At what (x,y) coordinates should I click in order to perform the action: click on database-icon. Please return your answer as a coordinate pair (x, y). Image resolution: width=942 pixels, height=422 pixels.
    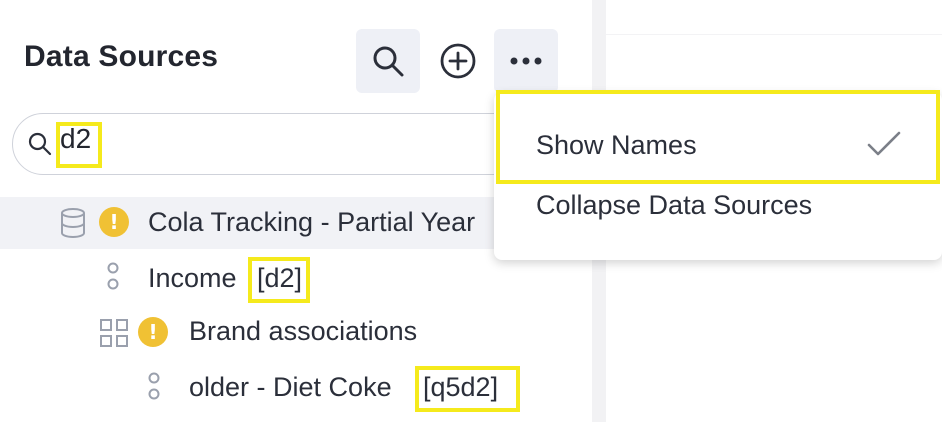
    Looking at the image, I should click on (73, 223).